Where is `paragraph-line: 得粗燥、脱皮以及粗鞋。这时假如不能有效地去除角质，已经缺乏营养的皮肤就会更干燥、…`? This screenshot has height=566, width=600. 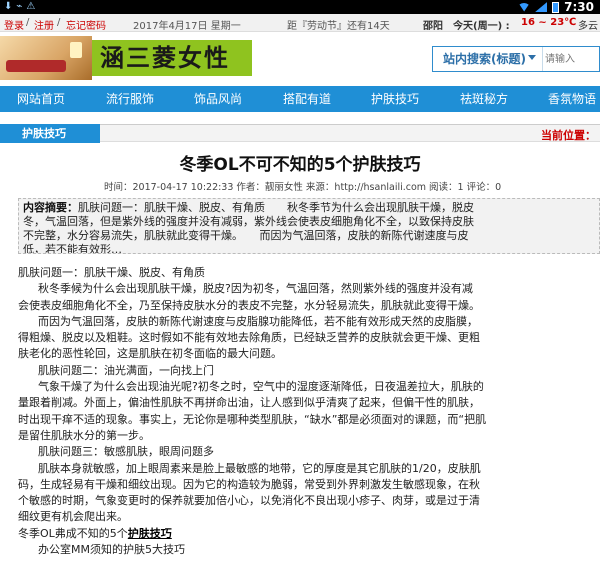
paragraph-line: 得粗燥、脱皮以及粗鞋。这时假如不能有效地去除角质，已经缺乏营养的皮肤就会更干燥、… is located at coordinates (249, 338).